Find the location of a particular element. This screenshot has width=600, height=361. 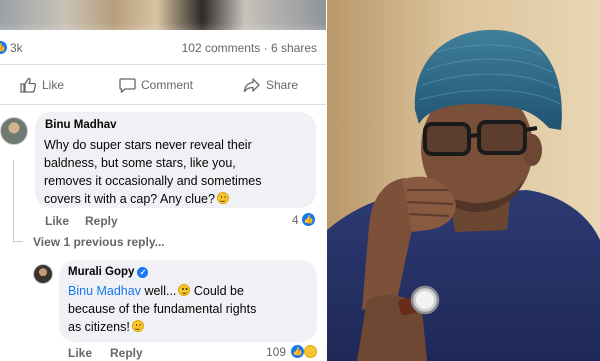

reply-like-count: 109 is located at coordinates (276, 352).